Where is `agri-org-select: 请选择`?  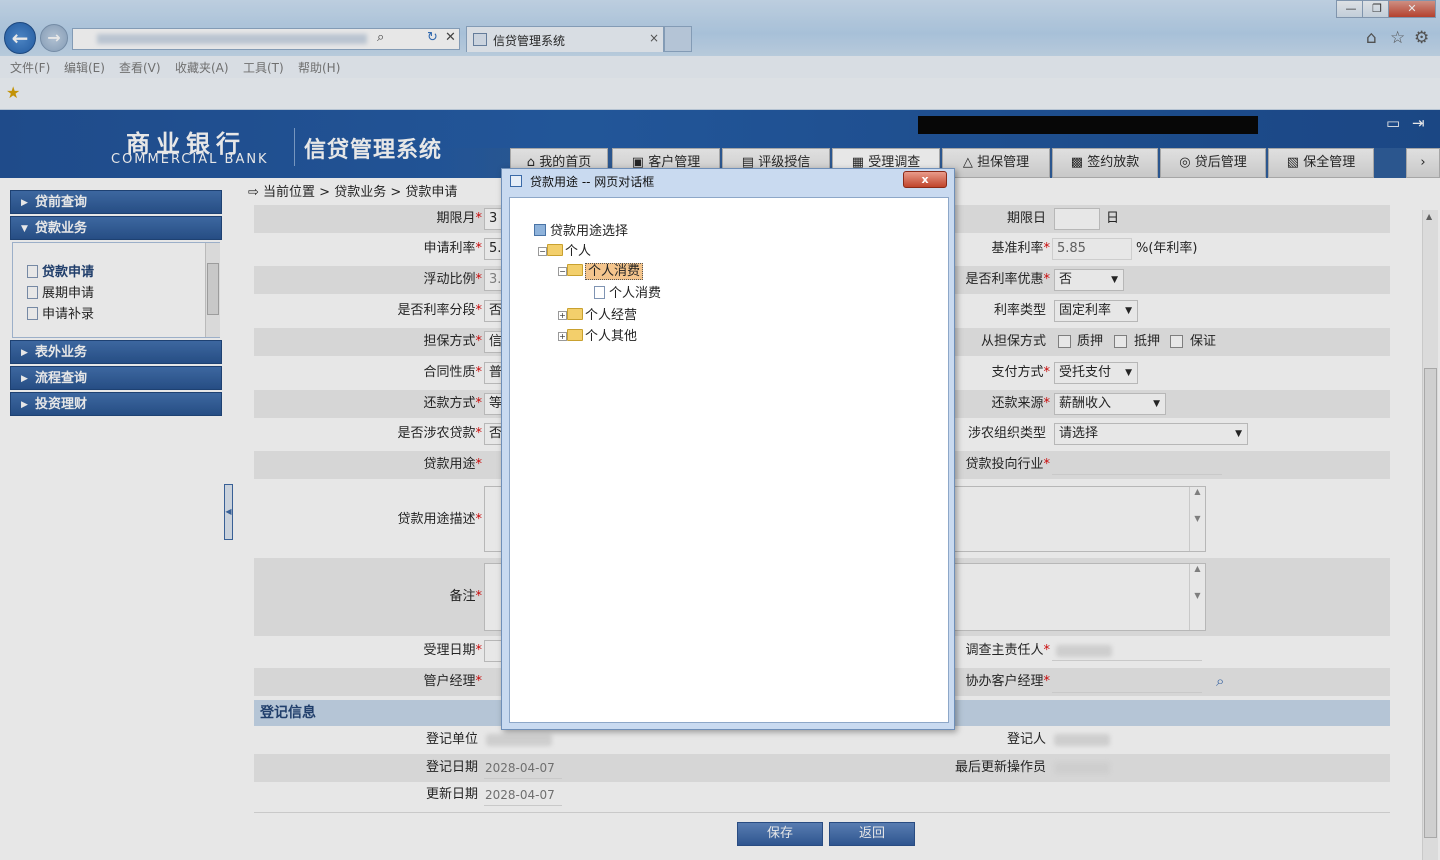 agri-org-select: 请选择 is located at coordinates (1151, 434).